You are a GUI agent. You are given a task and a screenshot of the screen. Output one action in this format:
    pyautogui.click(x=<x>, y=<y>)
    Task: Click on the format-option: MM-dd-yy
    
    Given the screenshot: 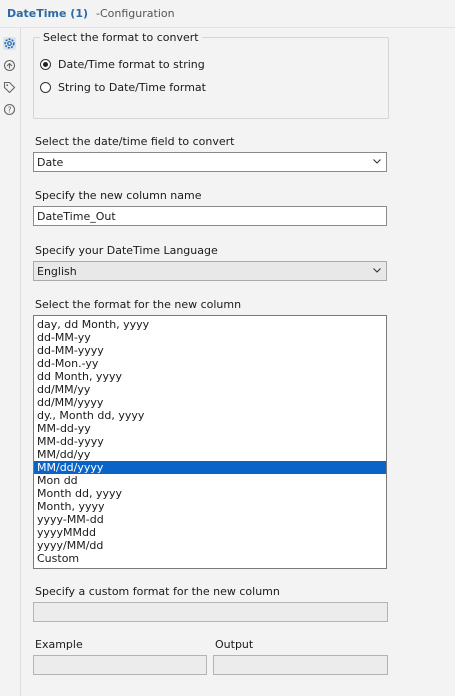 What is the action you would take?
    pyautogui.click(x=210, y=428)
    